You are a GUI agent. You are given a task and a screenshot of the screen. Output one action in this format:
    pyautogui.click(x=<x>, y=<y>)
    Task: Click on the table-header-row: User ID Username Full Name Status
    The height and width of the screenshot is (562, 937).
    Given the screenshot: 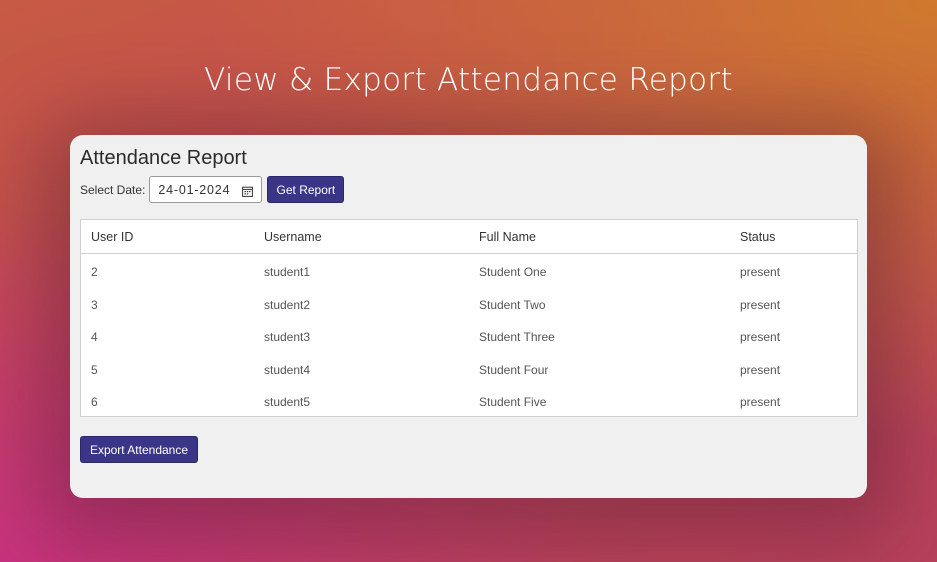 What is the action you would take?
    pyautogui.click(x=469, y=237)
    